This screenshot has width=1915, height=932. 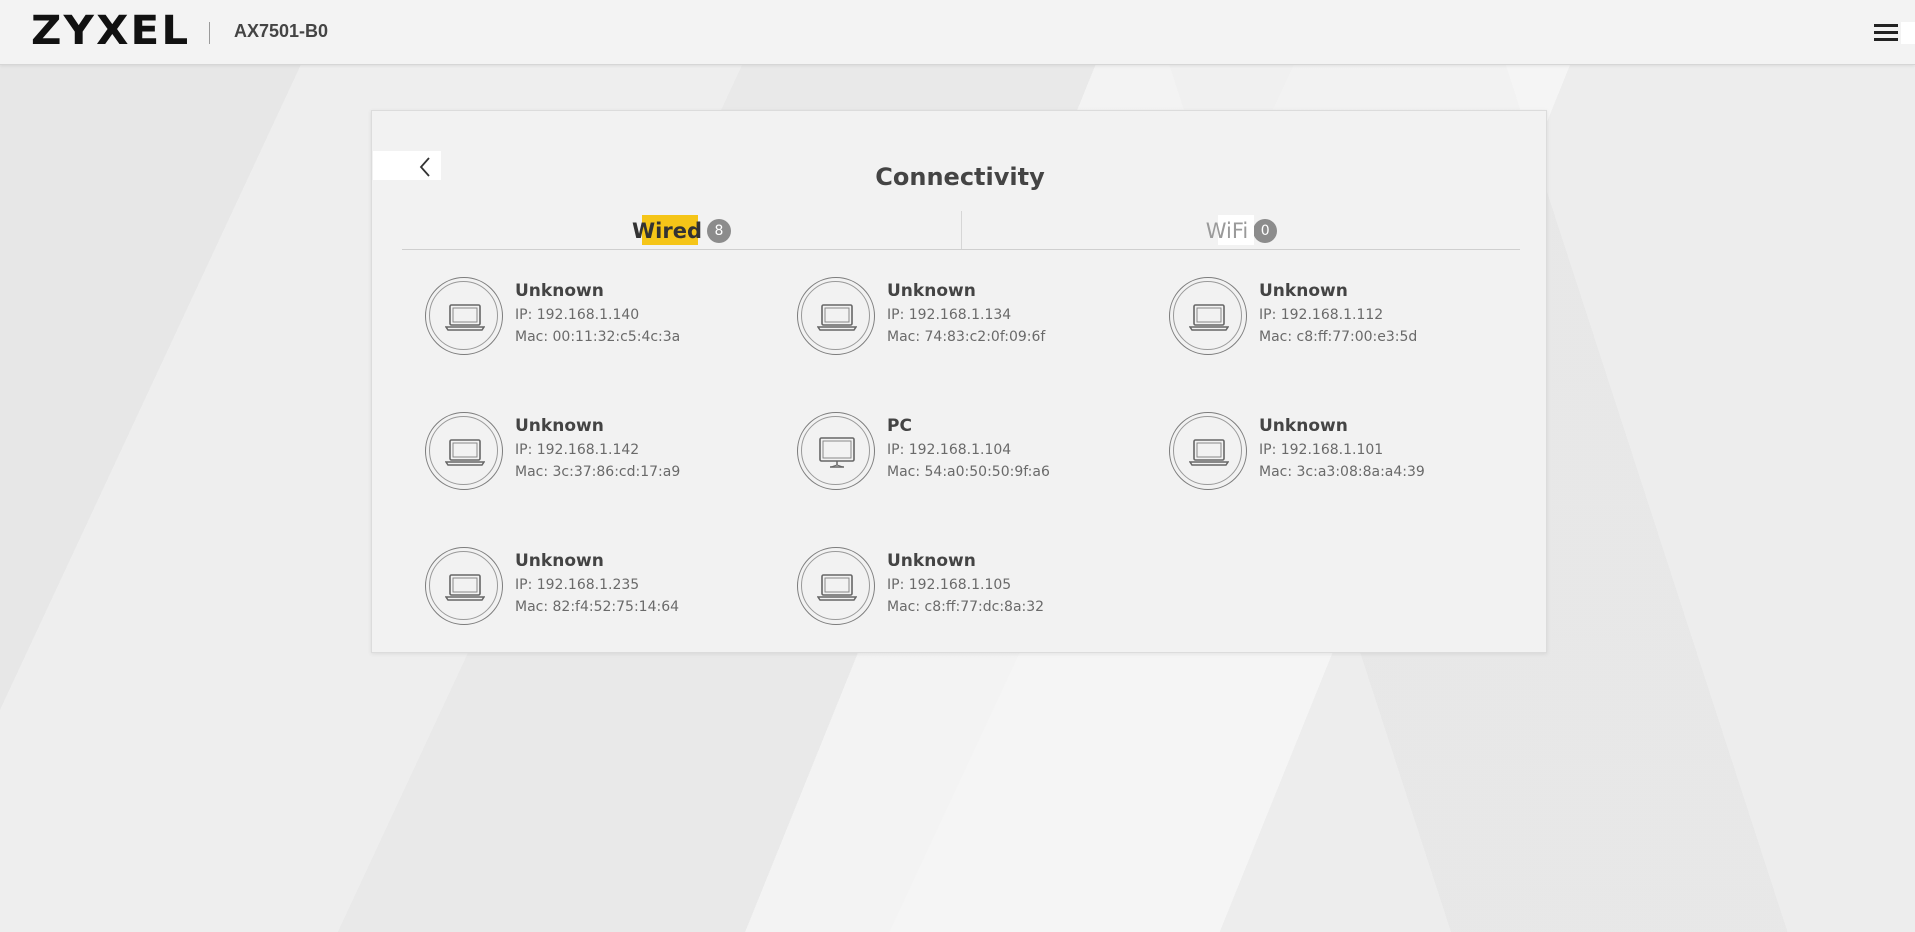 What do you see at coordinates (1230, 230) in the screenshot?
I see `tab-wifi-label: WiFi` at bounding box center [1230, 230].